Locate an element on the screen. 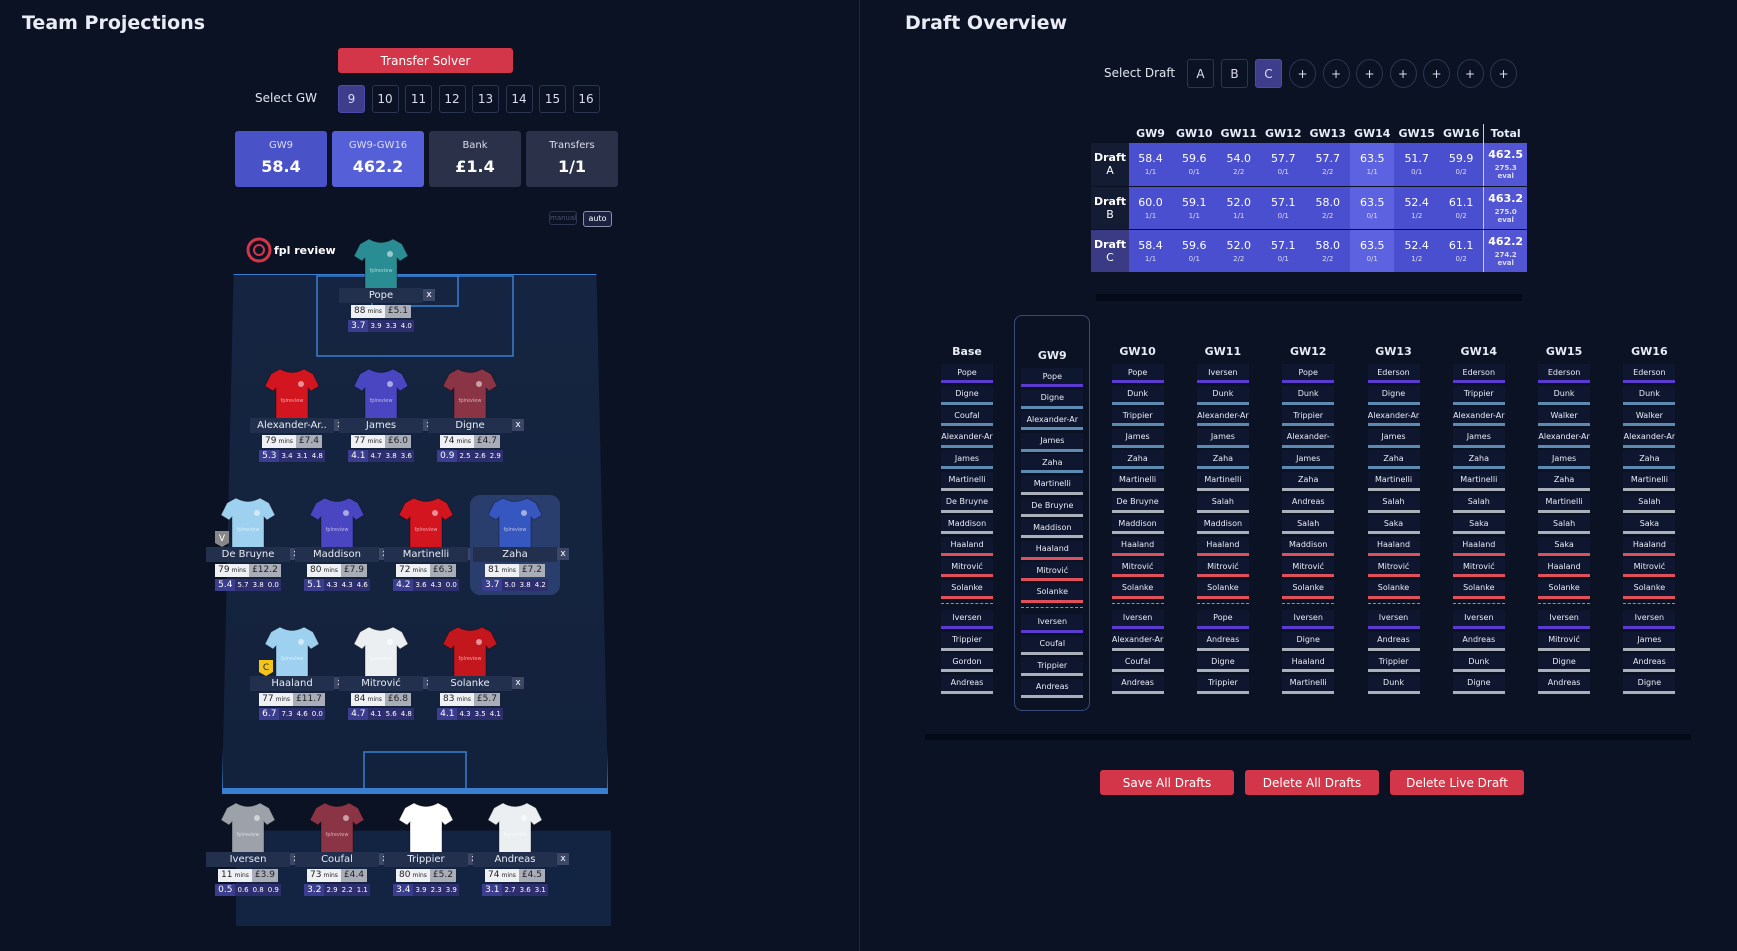 The height and width of the screenshot is (951, 1737). pick-slot: Trippier is located at coordinates (1478, 395).